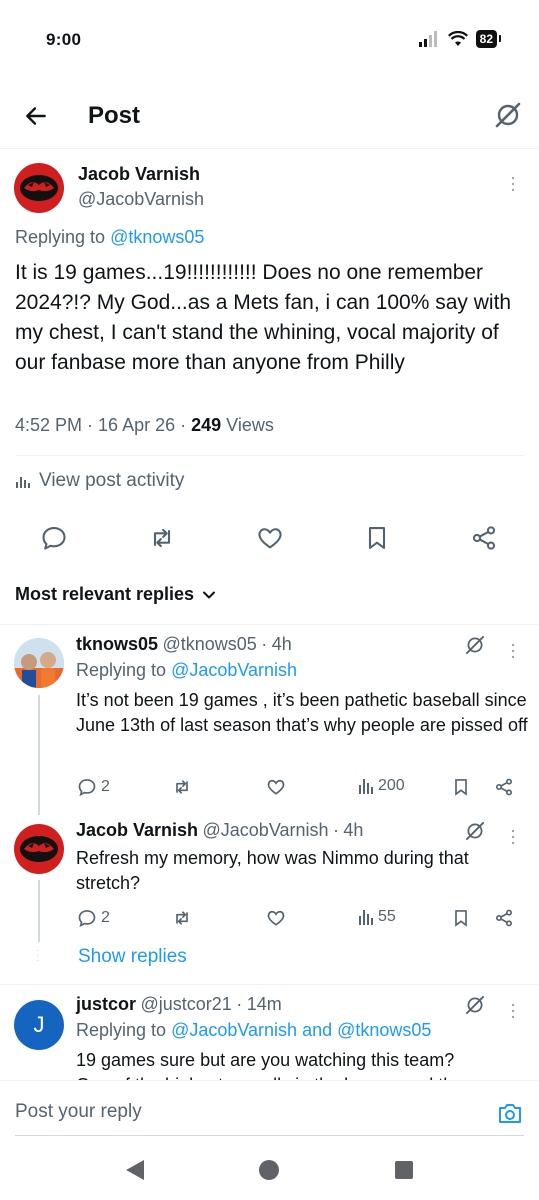 The image size is (539, 1200). Describe the element at coordinates (137, 425) in the screenshot. I see `post-date: 16 Apr 26` at that location.